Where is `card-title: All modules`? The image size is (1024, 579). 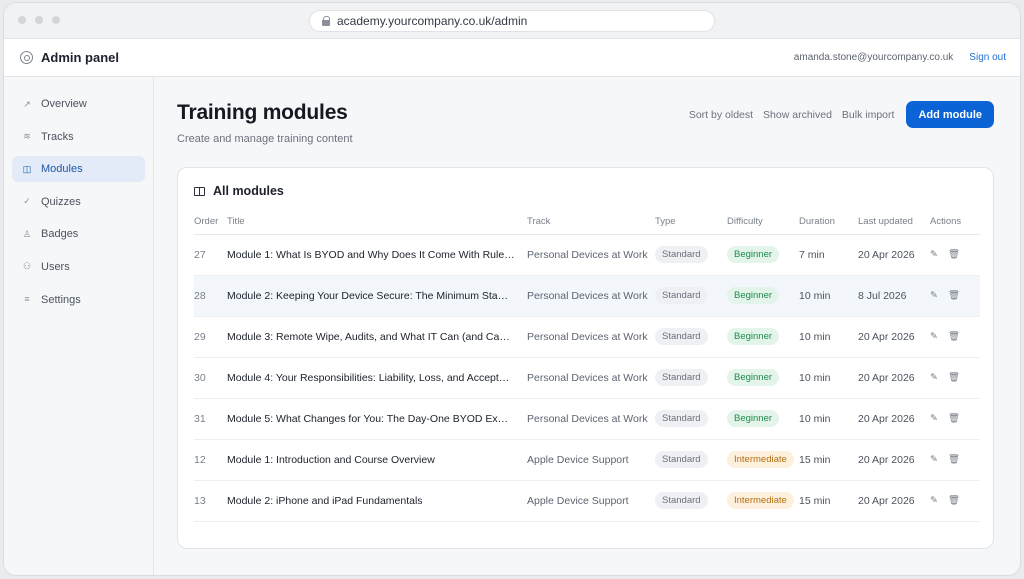
card-title: All modules is located at coordinates (248, 191).